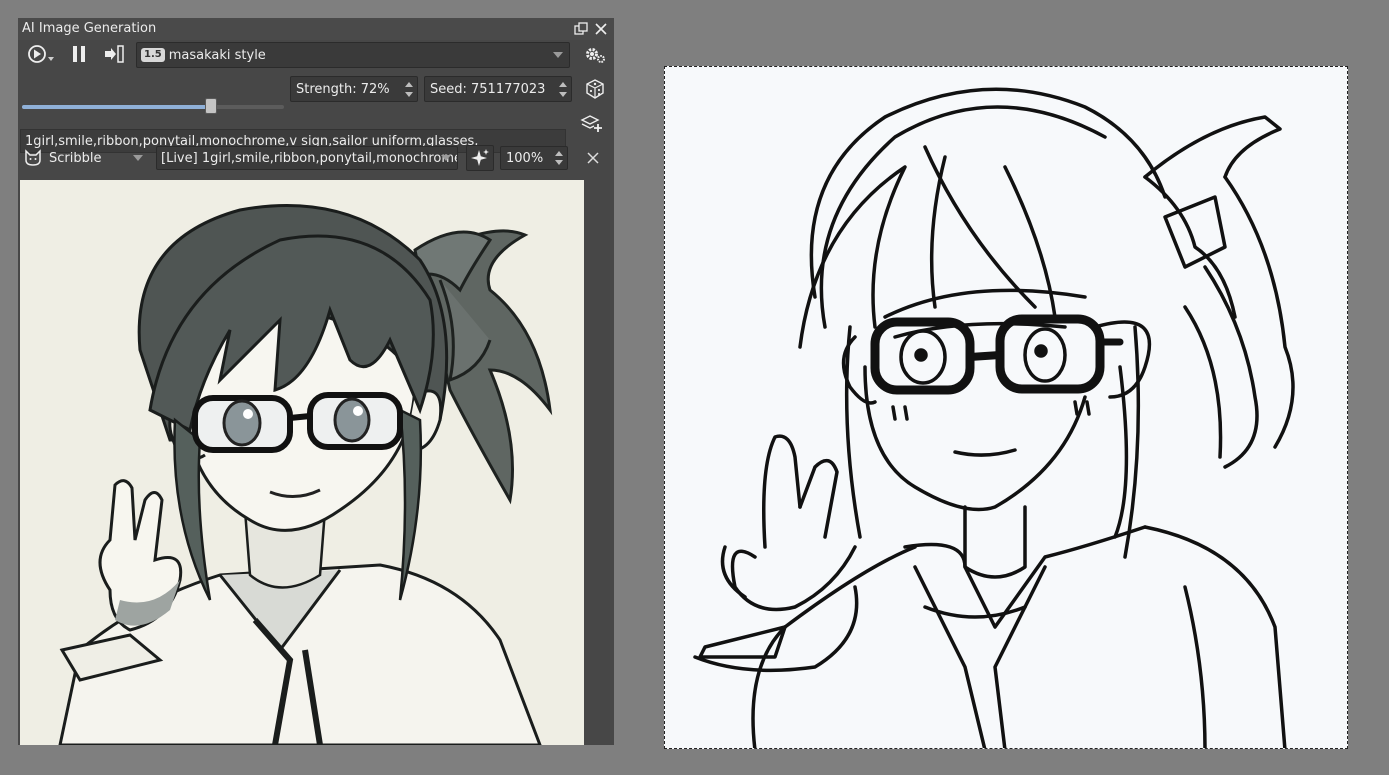 This screenshot has width=1389, height=775. What do you see at coordinates (409, 89) in the screenshot?
I see `strength-spin-arrows` at bounding box center [409, 89].